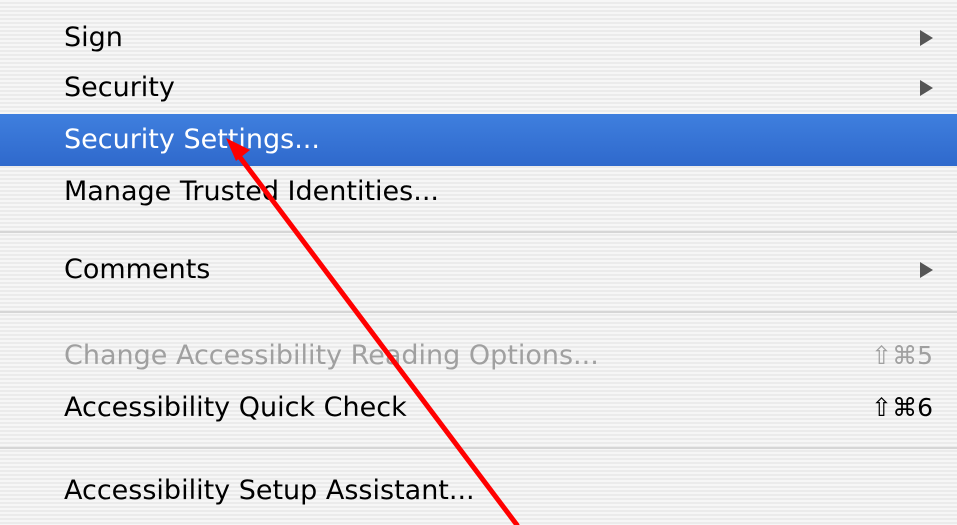 The height and width of the screenshot is (525, 957). What do you see at coordinates (478, 408) in the screenshot?
I see `menu-item-accessibility-quick-check: Accessibility Quick Check ⇧⌘6` at bounding box center [478, 408].